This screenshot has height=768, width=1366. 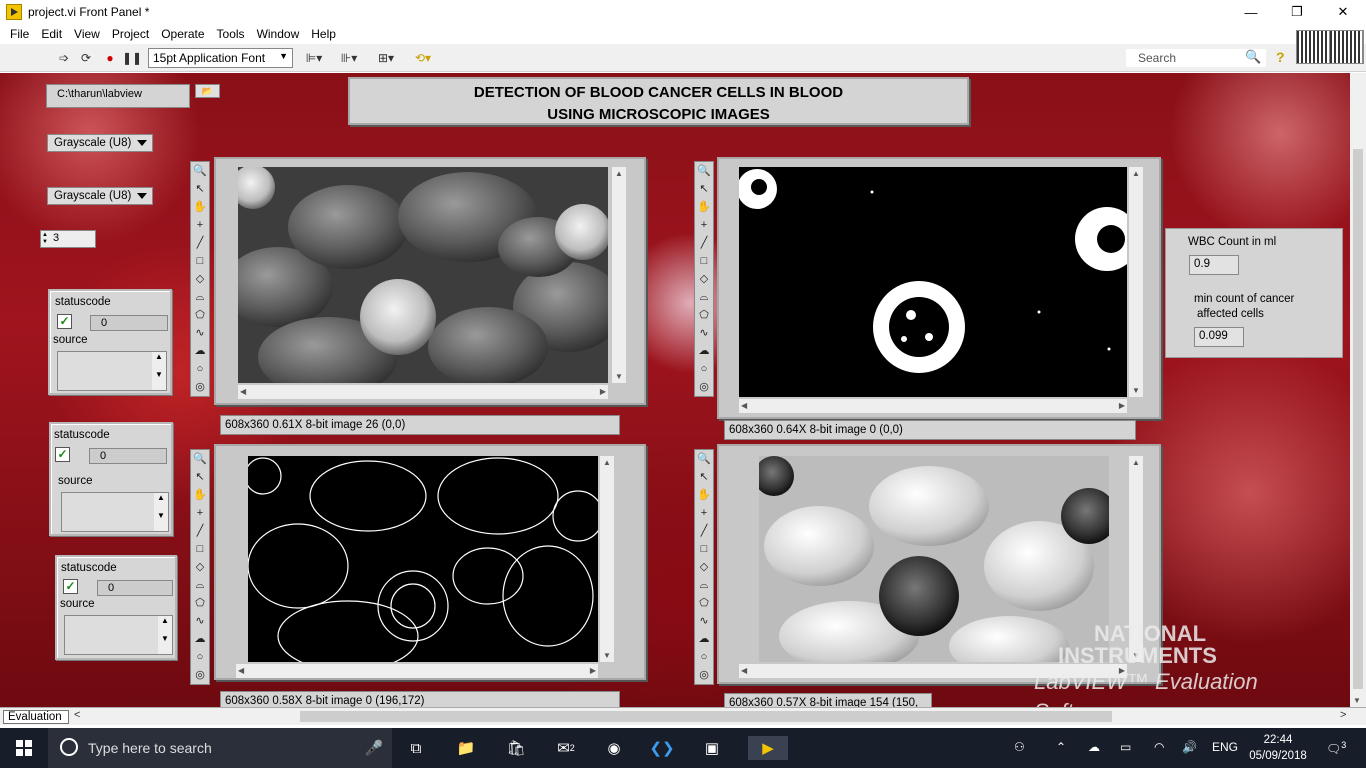 I want to click on microphone-icon: 🎤, so click(x=374, y=748).